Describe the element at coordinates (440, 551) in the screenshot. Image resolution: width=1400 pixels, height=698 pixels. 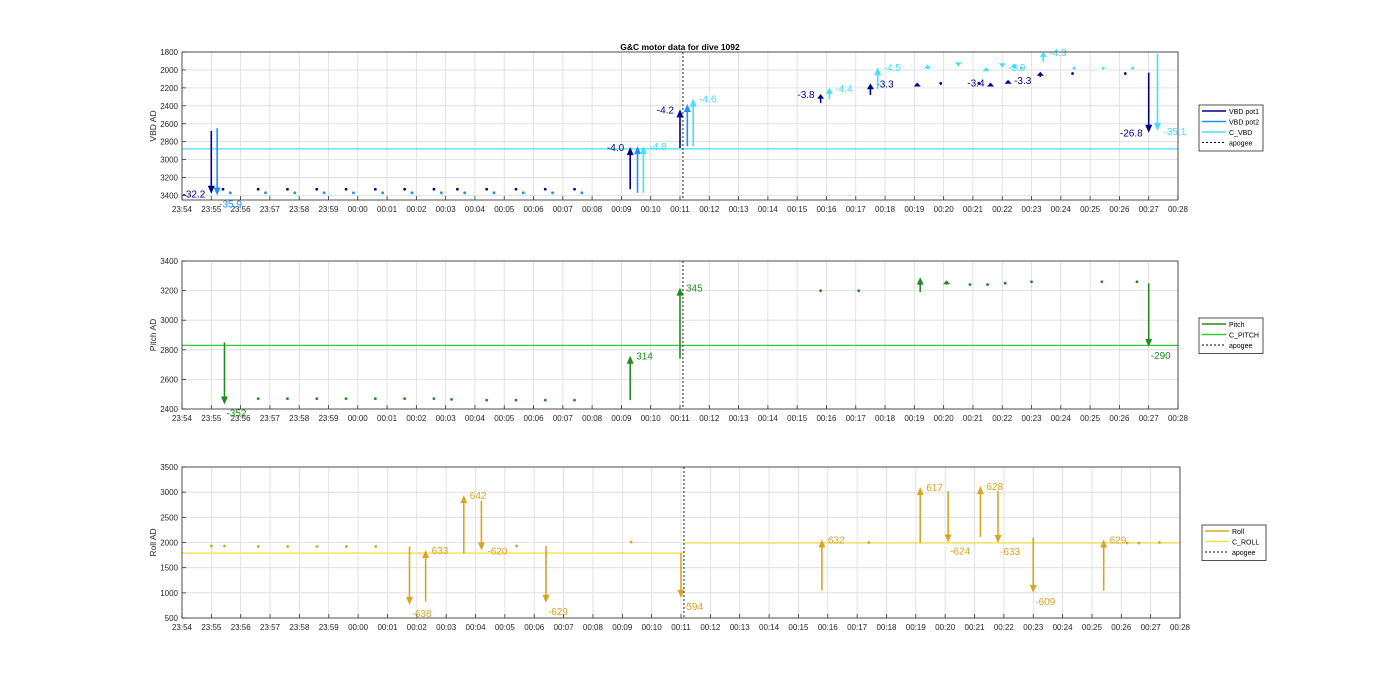
I see `panel-3-roll-arrow-label: 633` at that location.